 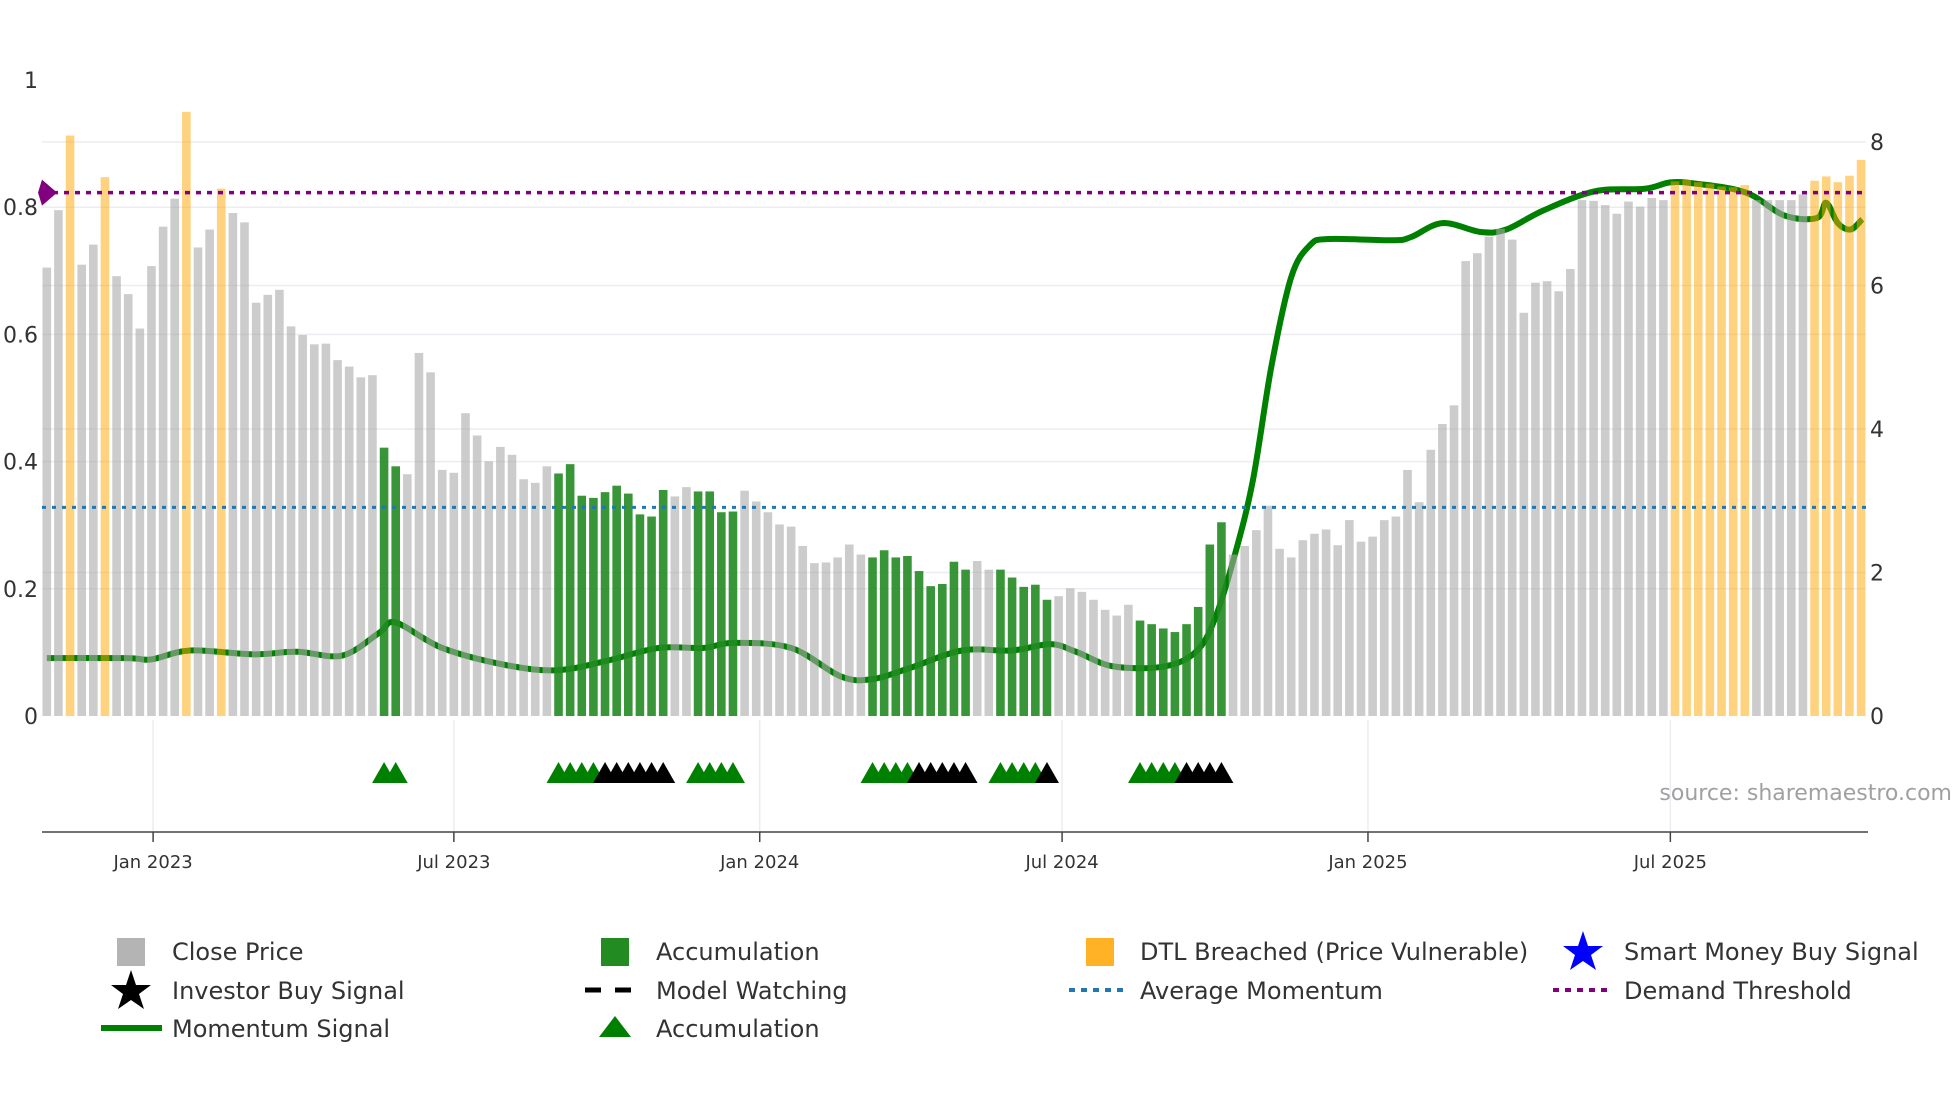 What do you see at coordinates (47, 192) in the screenshot?
I see `demand-threshold-diamond-marker` at bounding box center [47, 192].